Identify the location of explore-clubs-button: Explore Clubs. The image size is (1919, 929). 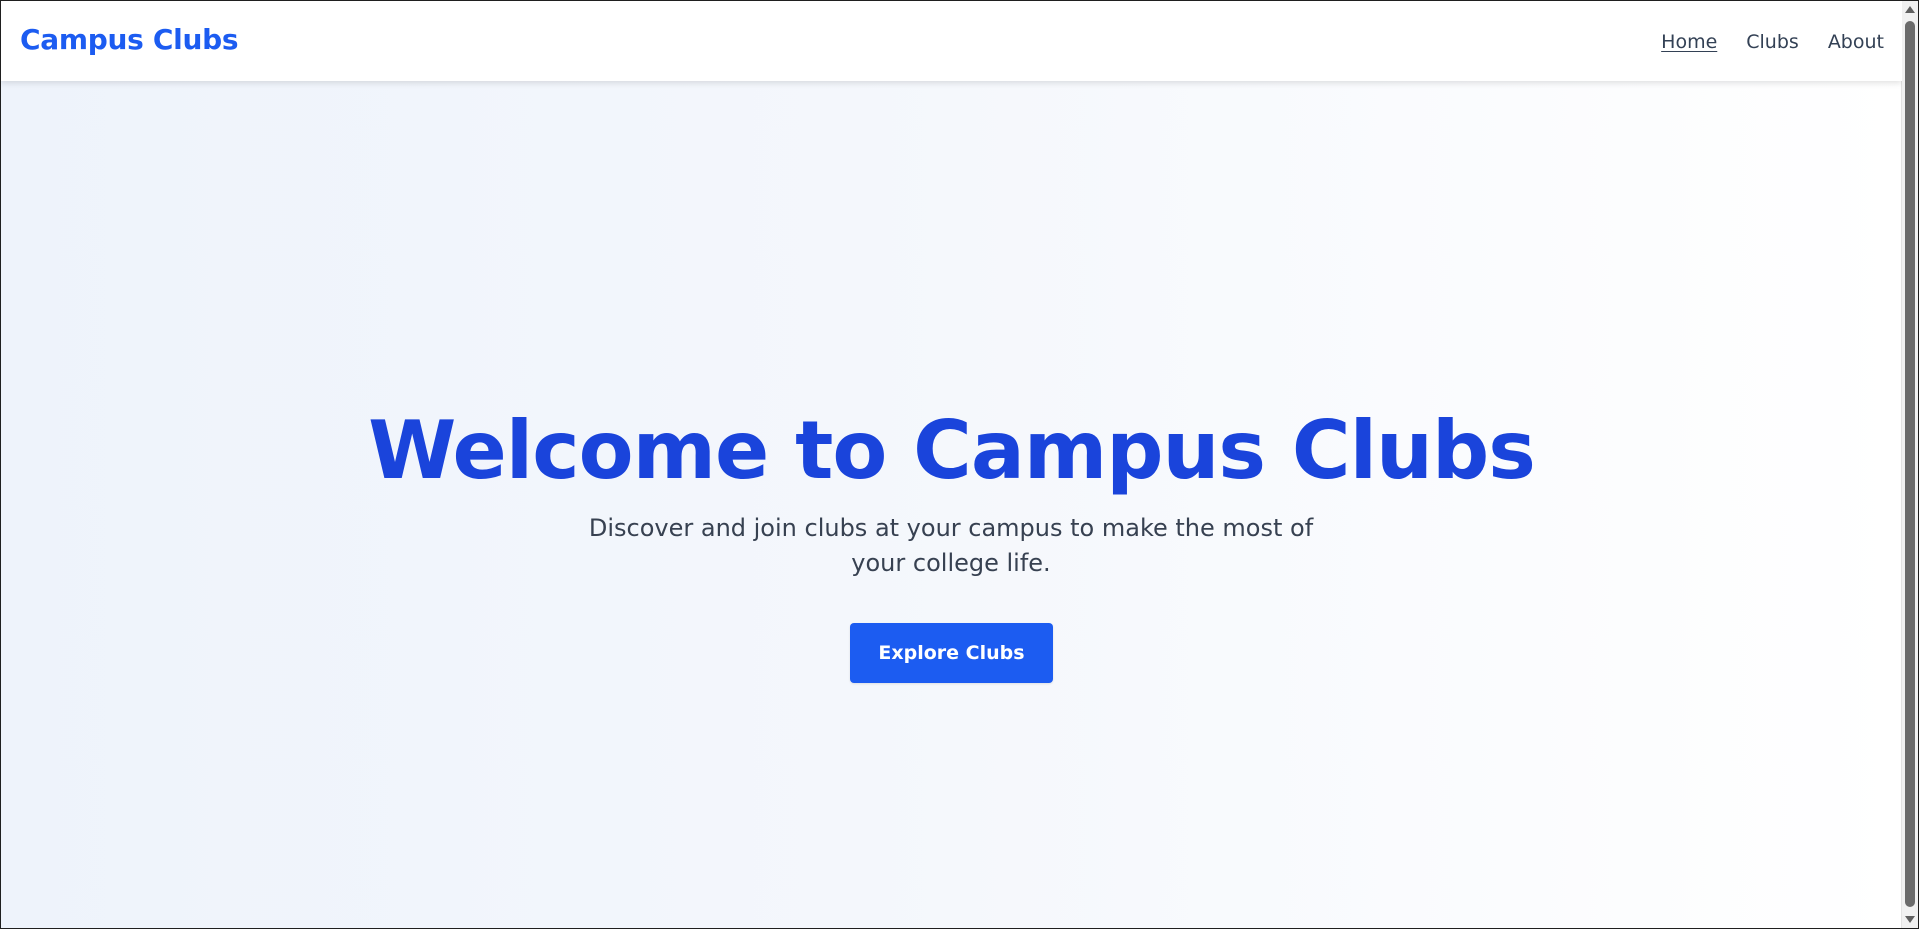
(951, 653).